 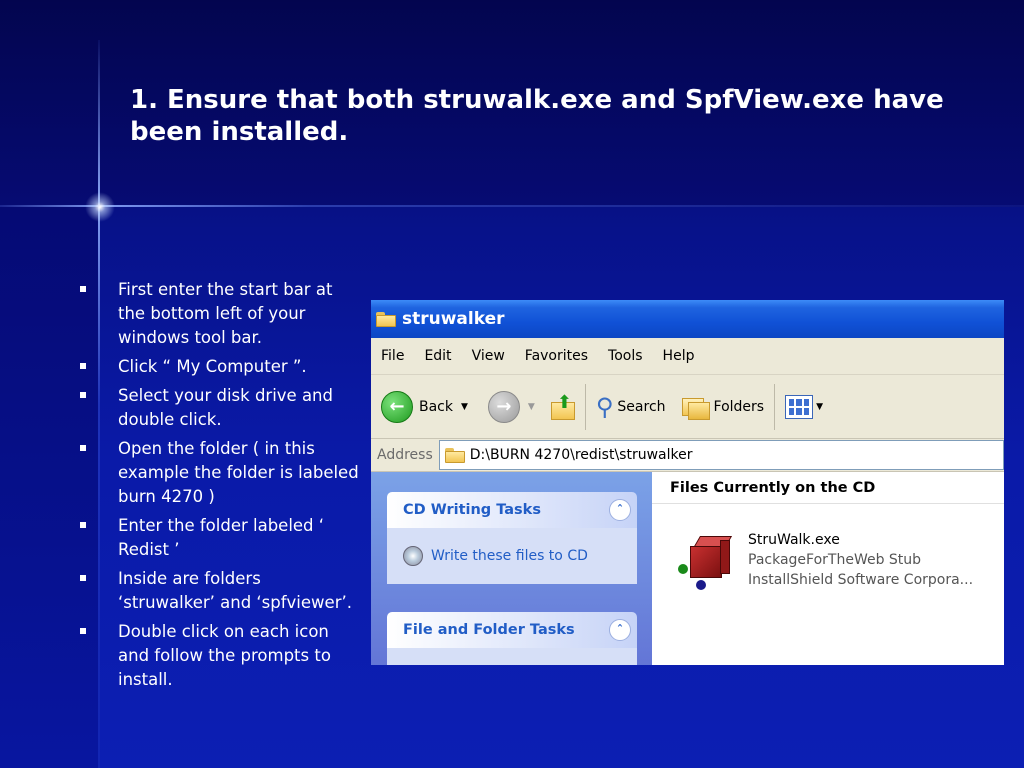 I want to click on cd-icon, so click(x=413, y=556).